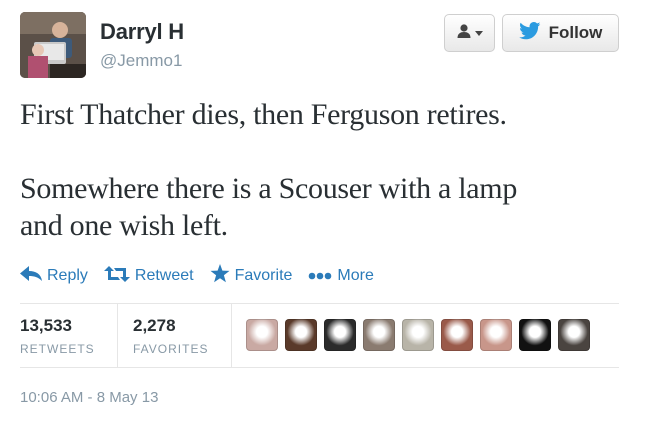  Describe the element at coordinates (57, 349) in the screenshot. I see `retweets-label: RETWEETS` at that location.